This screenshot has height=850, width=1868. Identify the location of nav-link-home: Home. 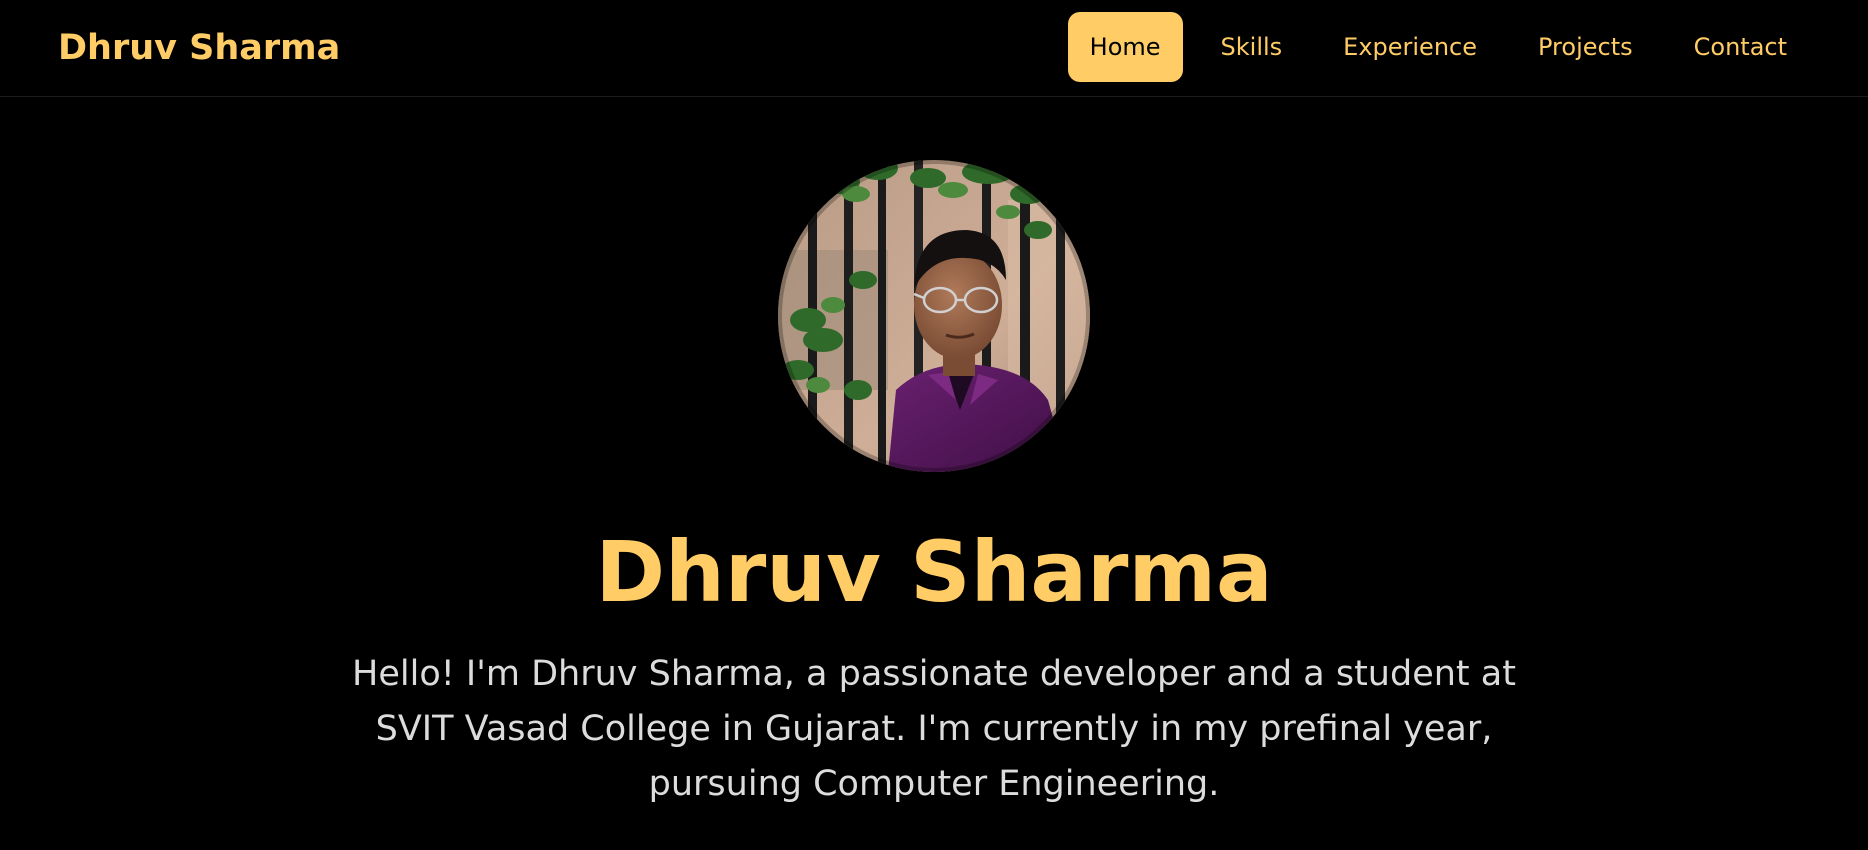
(1125, 47).